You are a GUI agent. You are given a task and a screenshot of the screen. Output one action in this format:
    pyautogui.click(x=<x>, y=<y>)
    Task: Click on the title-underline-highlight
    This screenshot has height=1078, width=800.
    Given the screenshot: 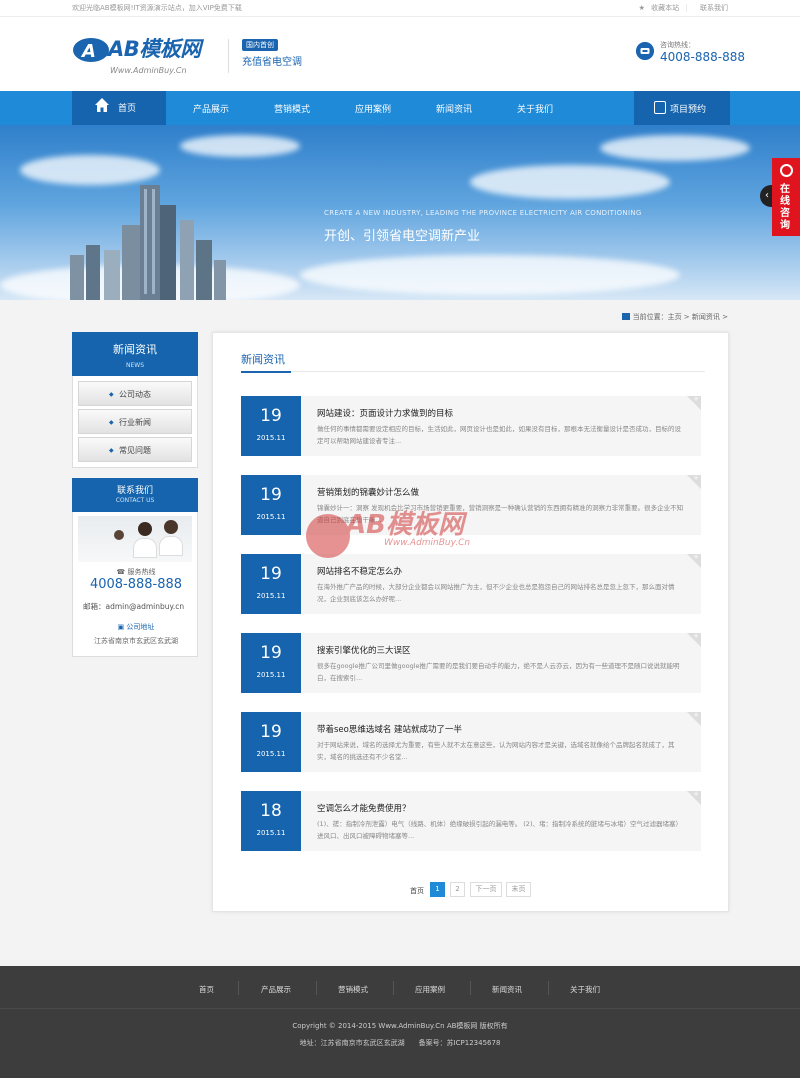 What is the action you would take?
    pyautogui.click(x=266, y=372)
    